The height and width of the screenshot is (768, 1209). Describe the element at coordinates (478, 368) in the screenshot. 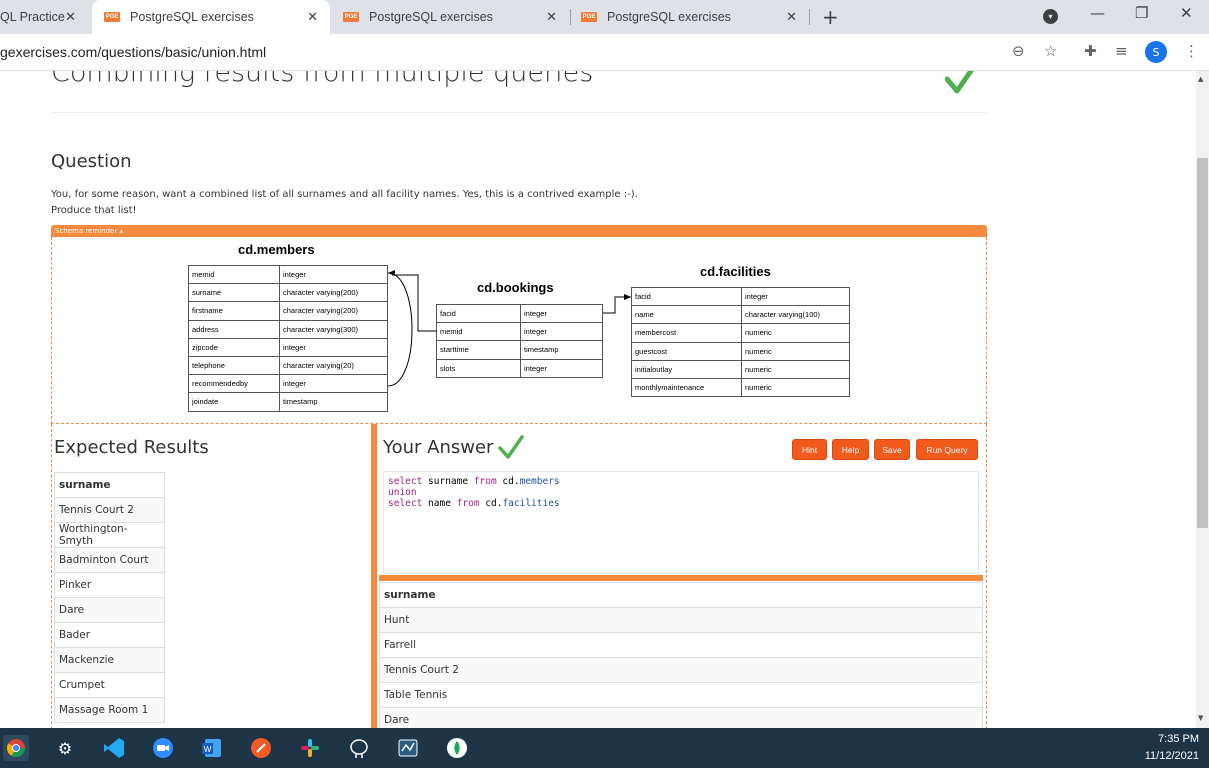

I see `column-name: slots` at that location.